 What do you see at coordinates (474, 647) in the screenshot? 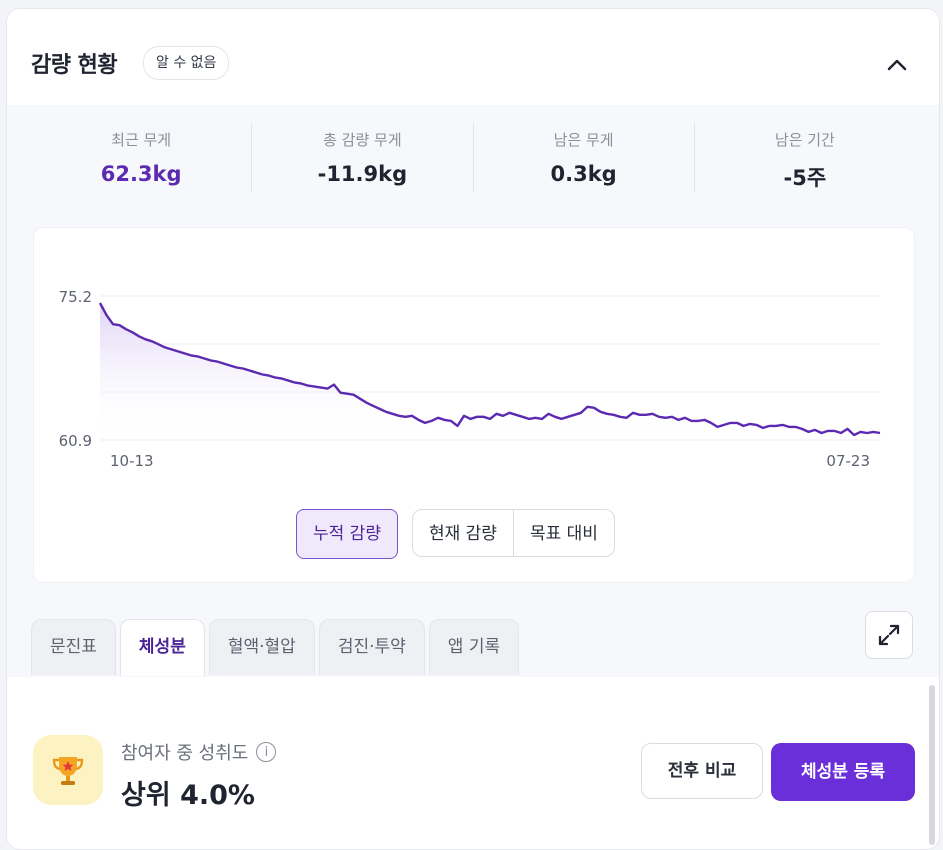
I see `tab-app-records: 앱 기록` at bounding box center [474, 647].